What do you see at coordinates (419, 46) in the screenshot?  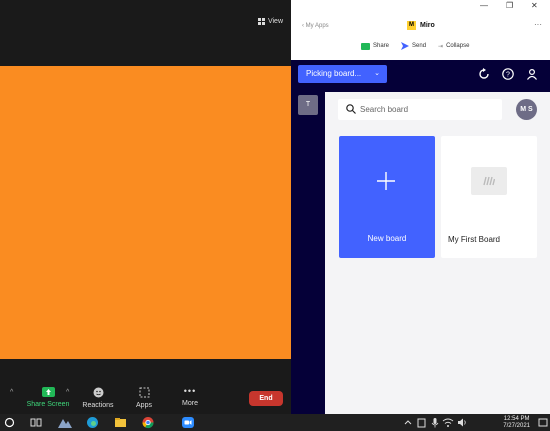 I see `send-label: Send` at bounding box center [419, 46].